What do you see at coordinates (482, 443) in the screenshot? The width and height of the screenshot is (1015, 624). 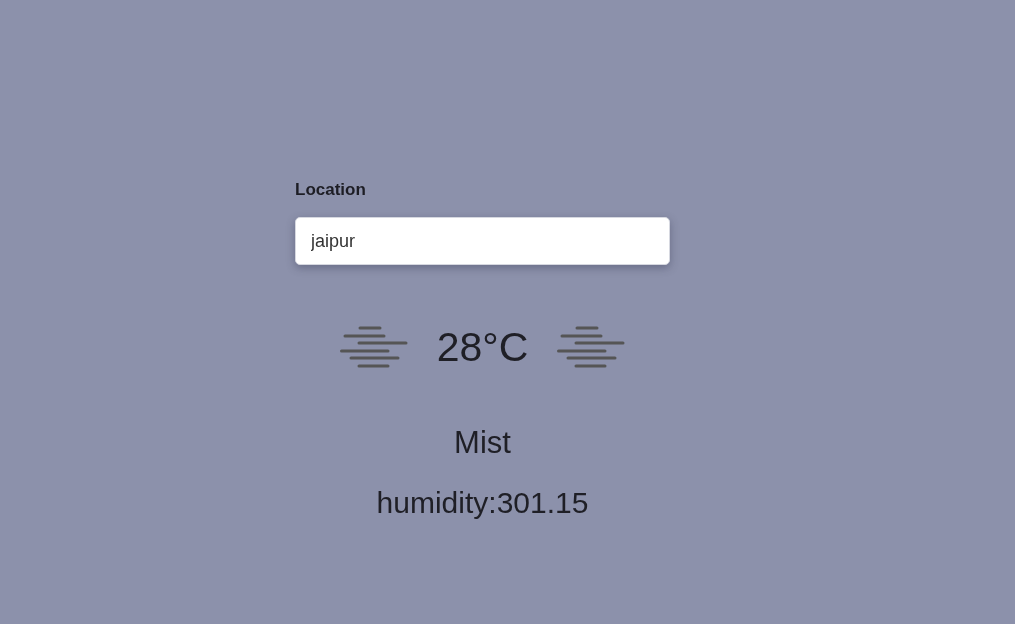 I see `weather-condition: Mist` at bounding box center [482, 443].